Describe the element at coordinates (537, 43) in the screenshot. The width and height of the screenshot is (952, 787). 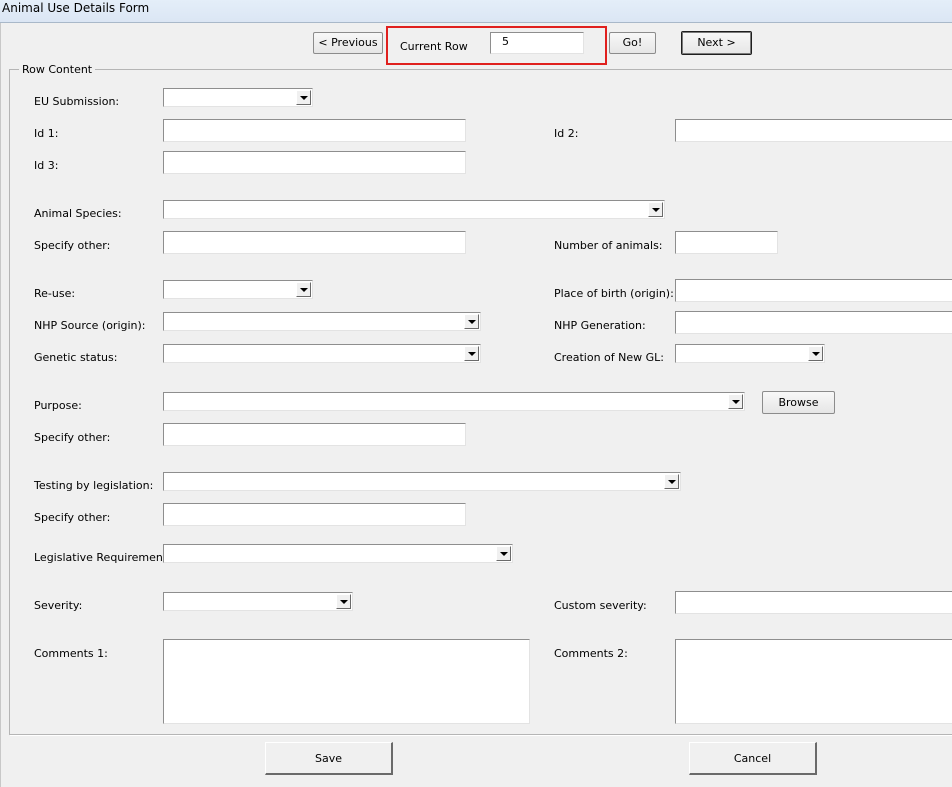
I see `current-row-input: 5` at that location.